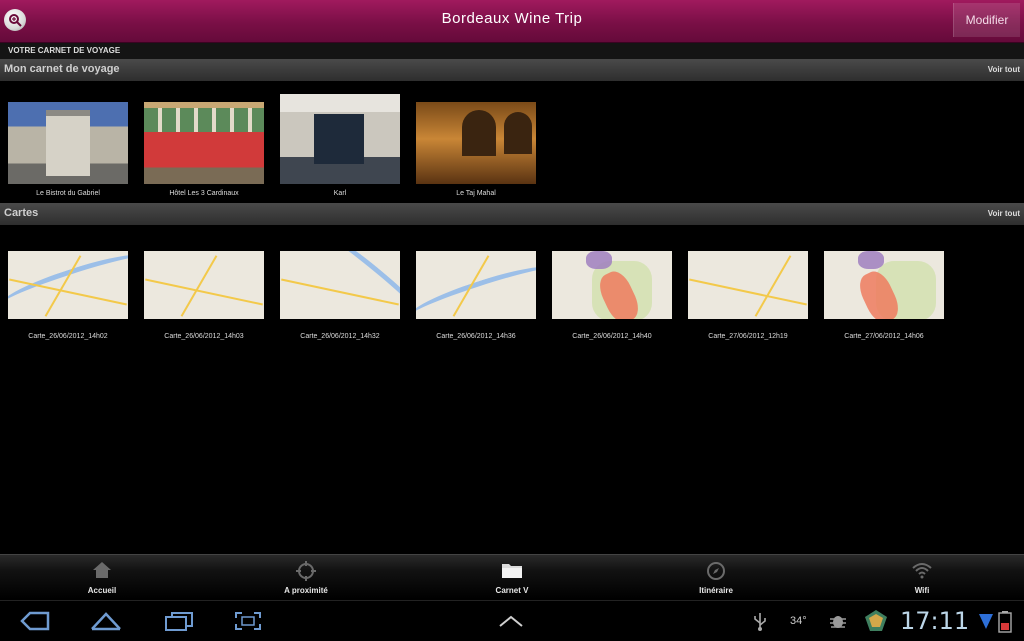  Describe the element at coordinates (760, 622) in the screenshot. I see `usb-icon` at that location.